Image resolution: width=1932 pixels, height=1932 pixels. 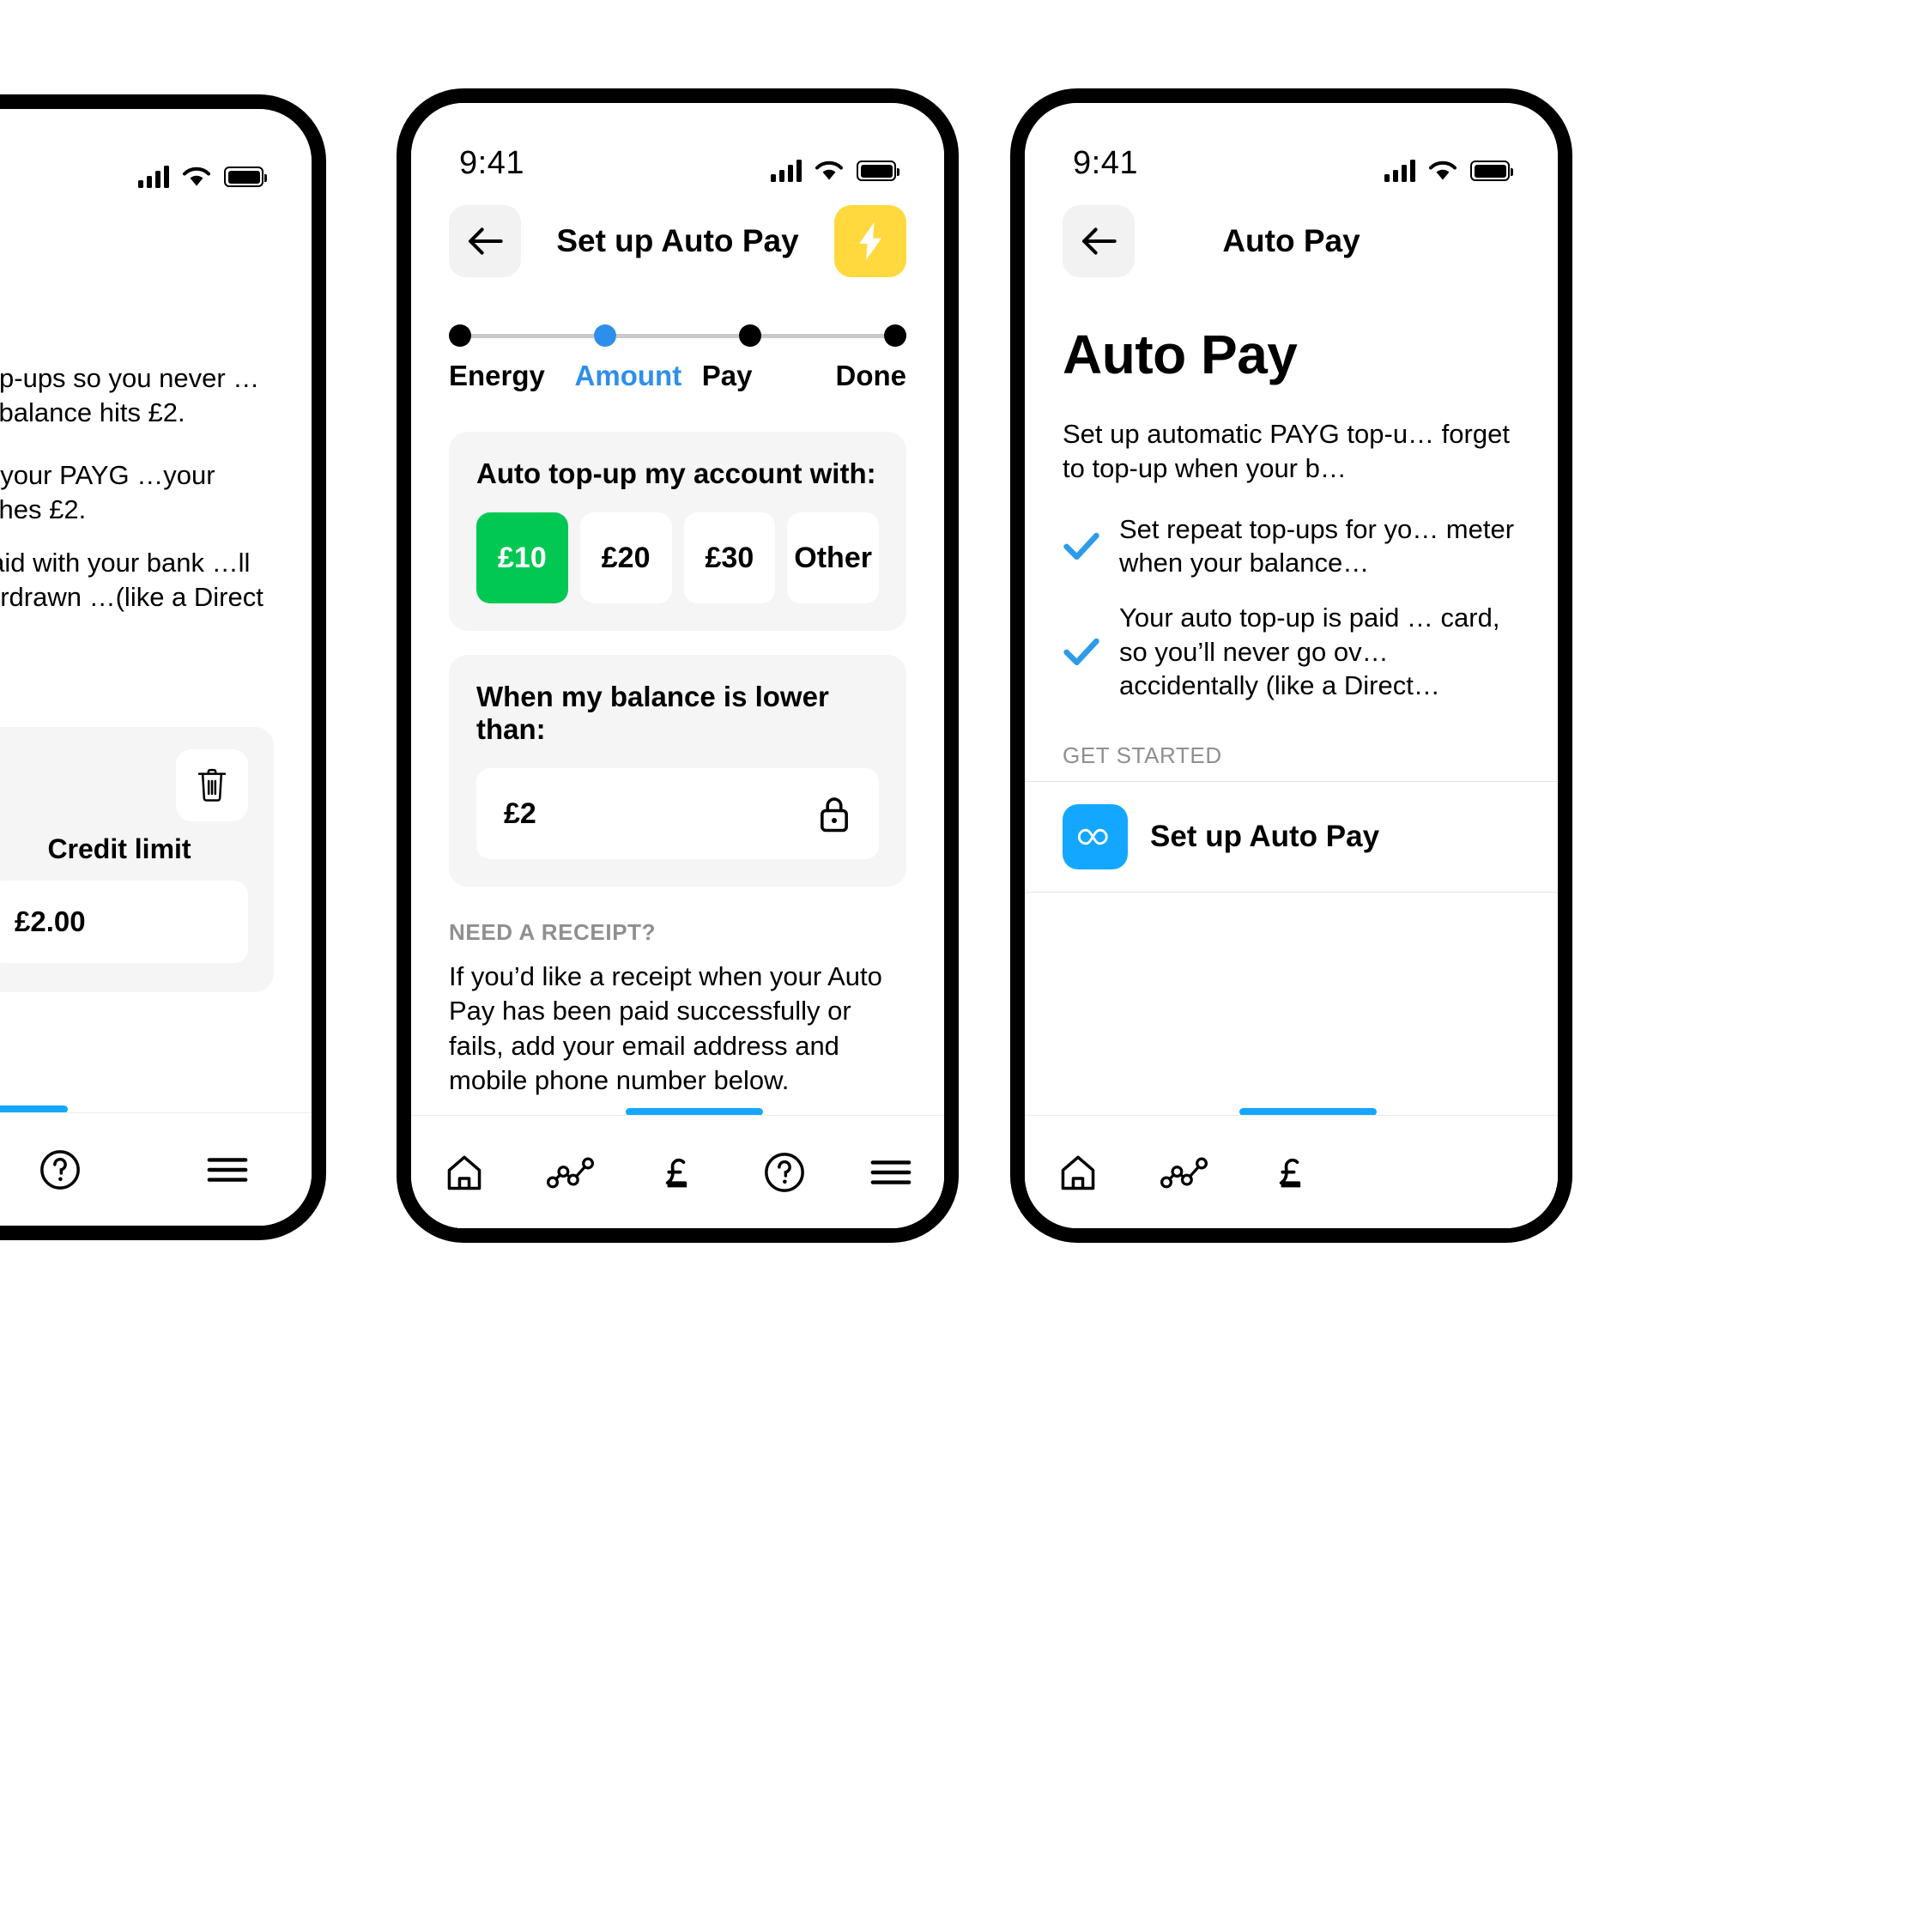 I want to click on lock-icon, so click(x=834, y=815).